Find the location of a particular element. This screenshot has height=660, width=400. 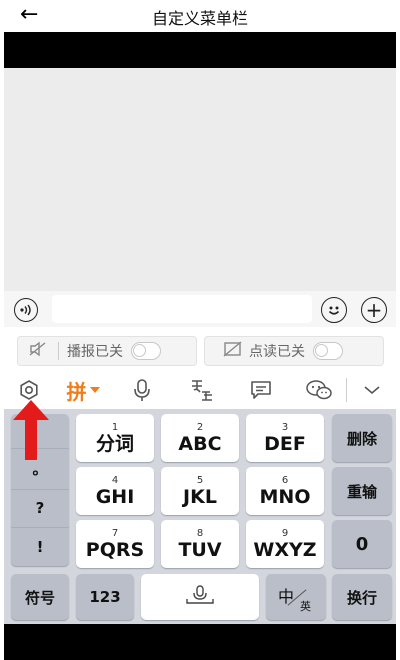

language-switch-key: 中 英 is located at coordinates (296, 597).